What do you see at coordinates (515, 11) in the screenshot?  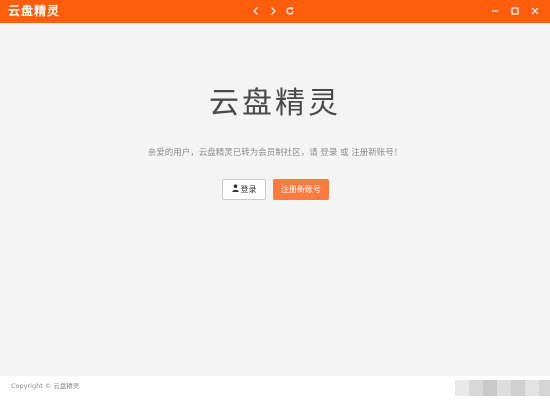 I see `maximize-icon` at bounding box center [515, 11].